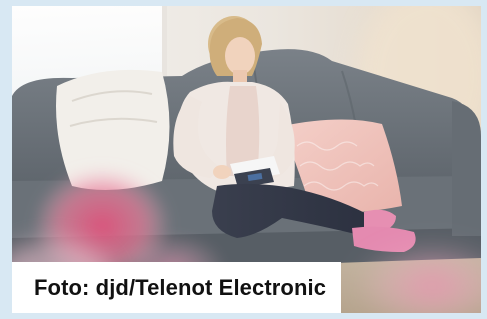  I want to click on photo-credit-box: Foto: djd/Telenot Electronic, so click(176, 287).